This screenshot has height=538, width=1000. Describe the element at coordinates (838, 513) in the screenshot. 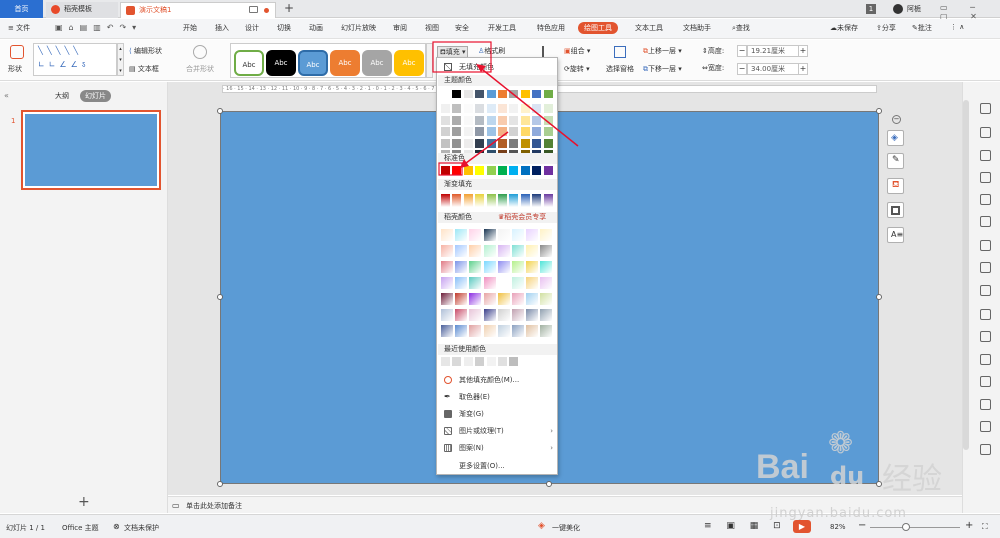

I see `watermark-url: jingyan.baidu.com` at that location.